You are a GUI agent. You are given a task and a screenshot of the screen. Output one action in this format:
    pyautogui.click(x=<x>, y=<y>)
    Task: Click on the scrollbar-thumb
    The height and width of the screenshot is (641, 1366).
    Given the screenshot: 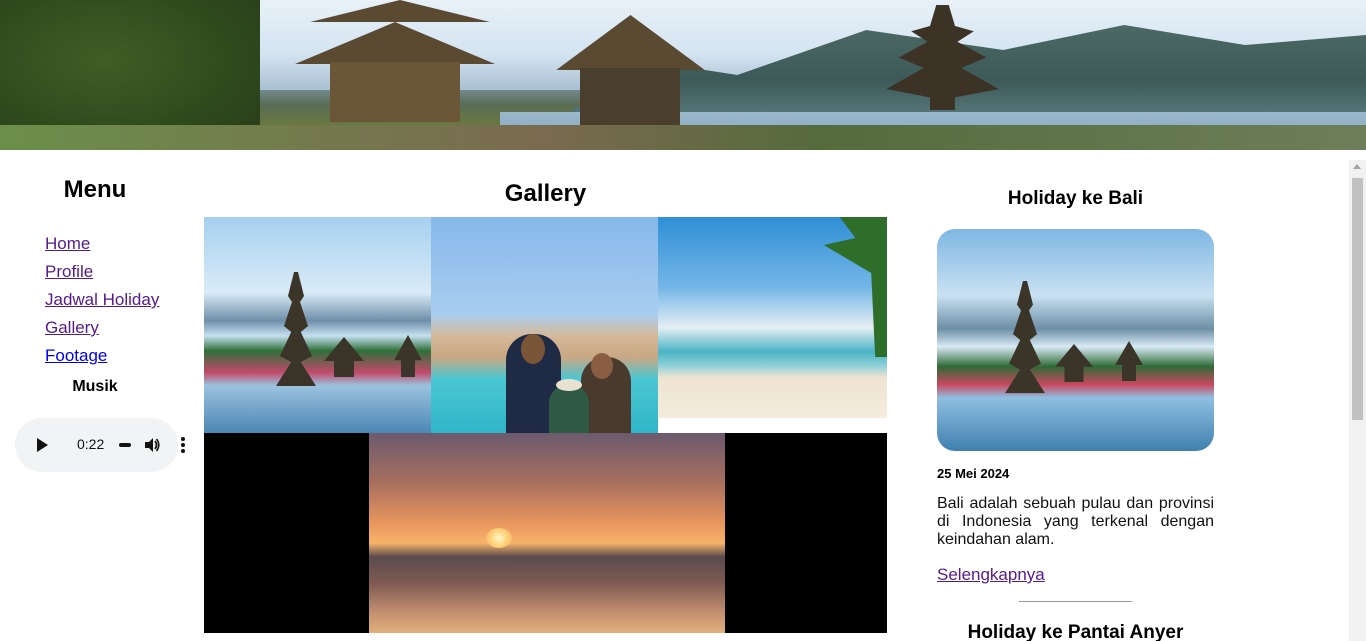 What is the action you would take?
    pyautogui.click(x=1357, y=299)
    